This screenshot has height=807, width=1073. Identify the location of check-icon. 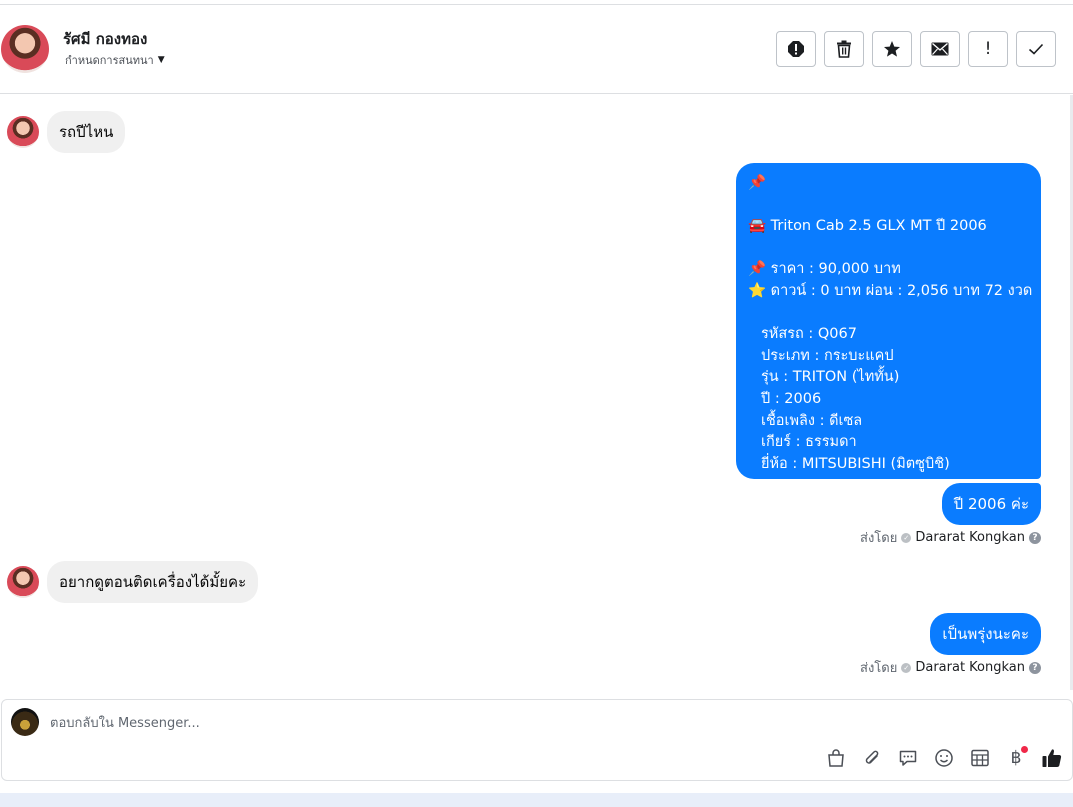
(1036, 49).